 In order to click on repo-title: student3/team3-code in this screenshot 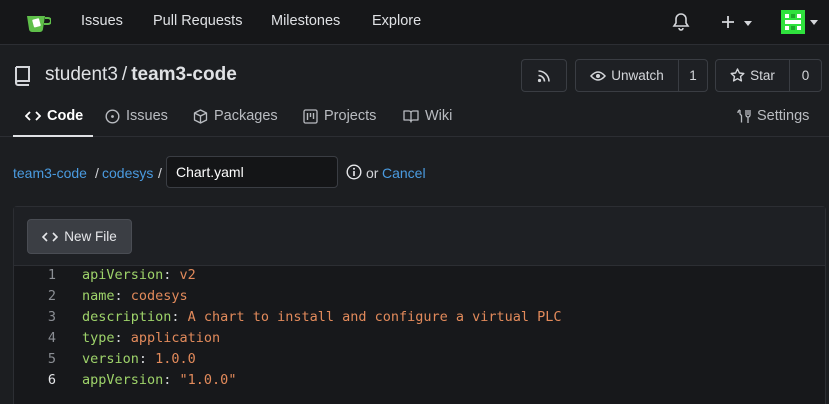, I will do `click(141, 75)`.